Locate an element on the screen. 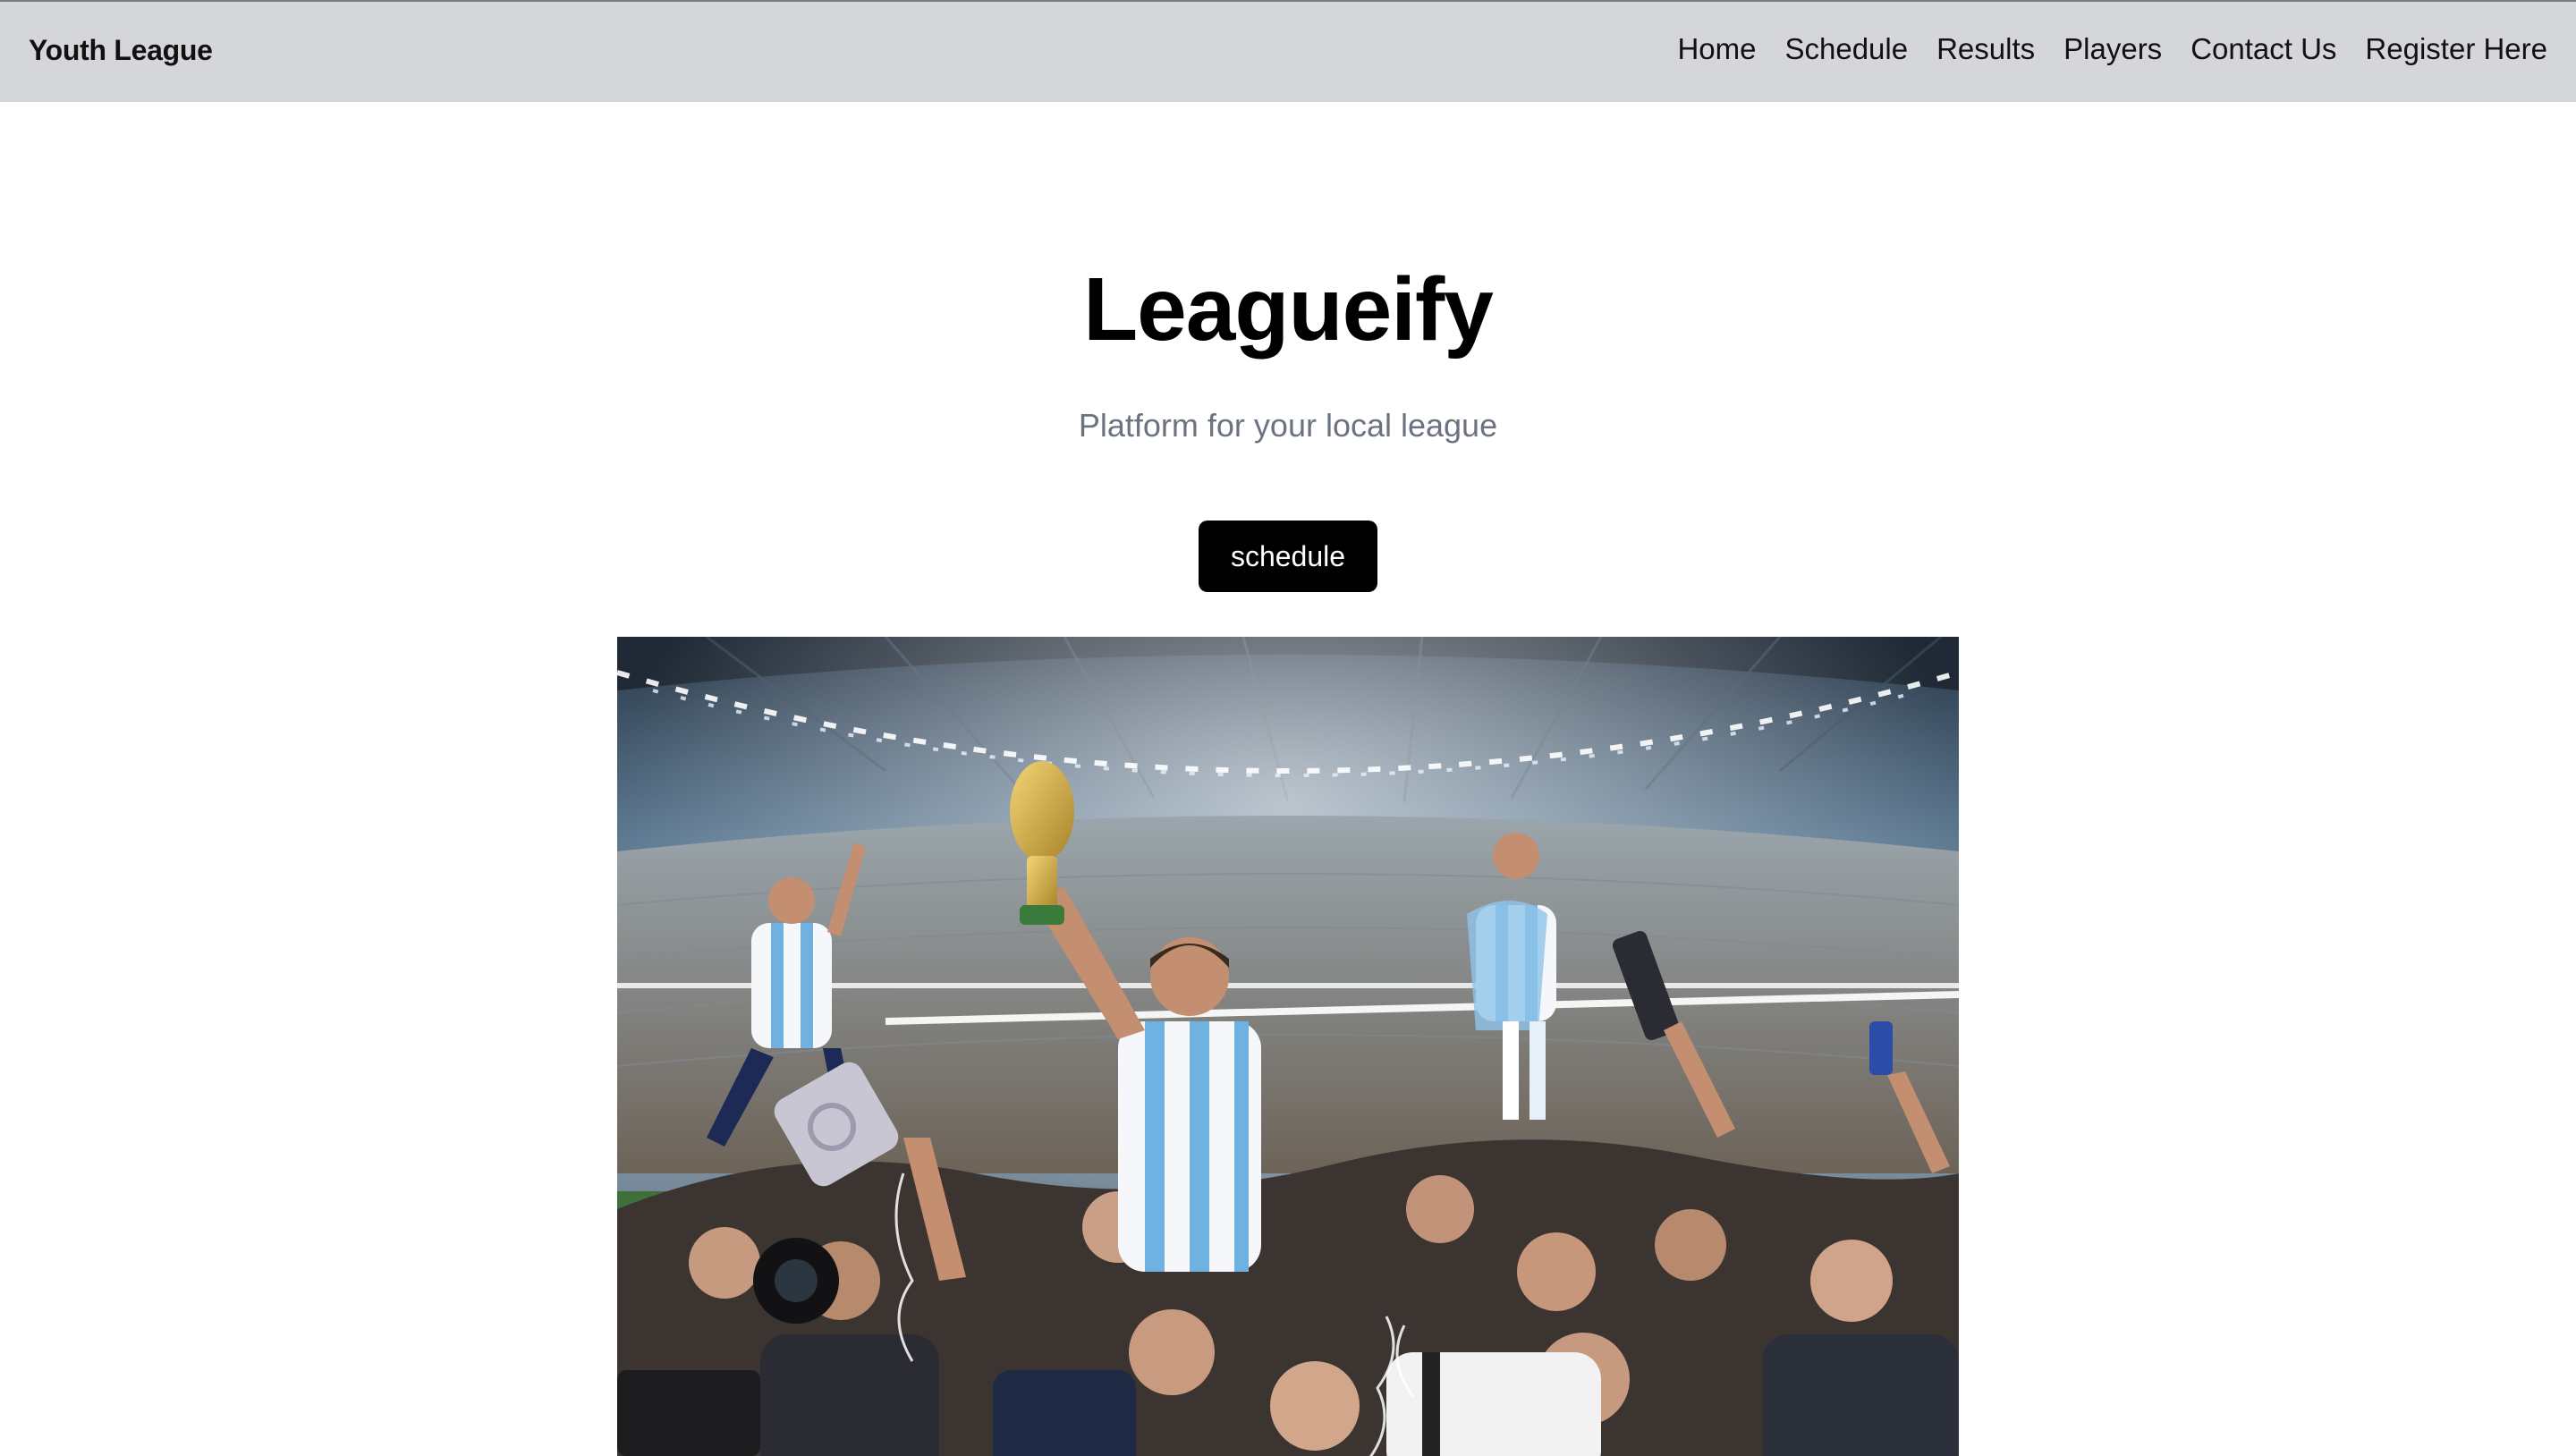  brand-name: Youth League is located at coordinates (121, 50).